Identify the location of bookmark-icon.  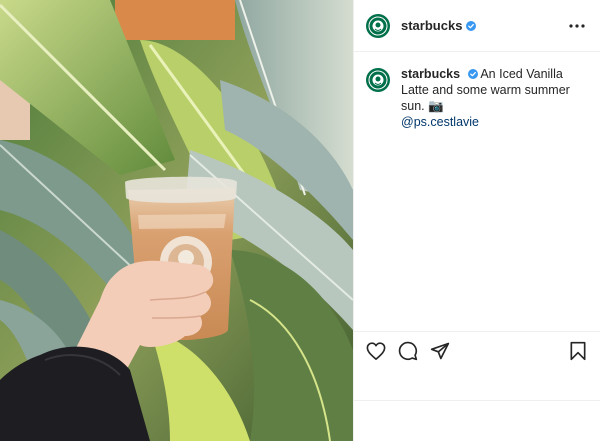
(578, 350).